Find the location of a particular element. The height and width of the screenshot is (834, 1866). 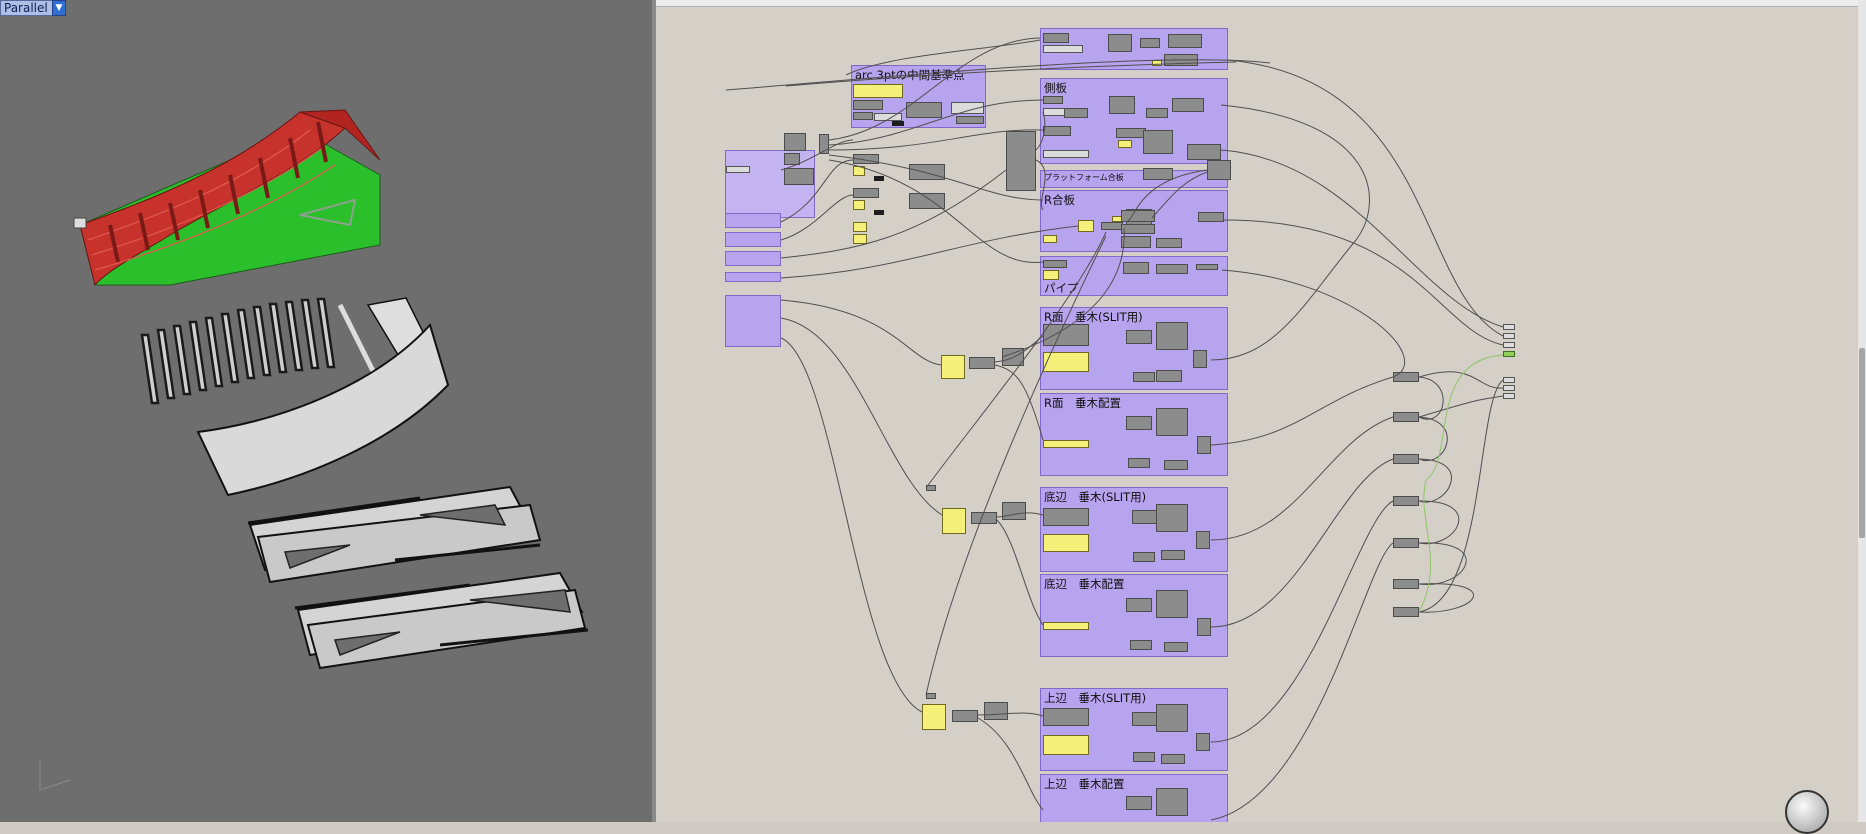

dropdown-arrow-icon: ▼ is located at coordinates (59, 8).